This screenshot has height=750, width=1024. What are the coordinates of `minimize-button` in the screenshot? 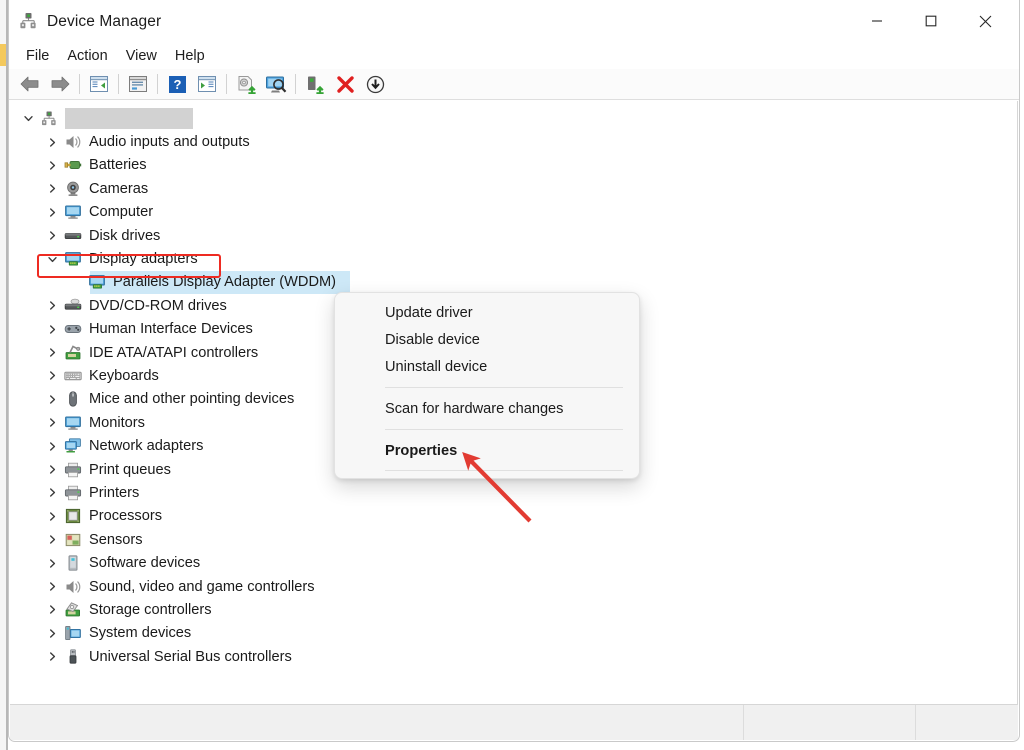 It's located at (877, 21).